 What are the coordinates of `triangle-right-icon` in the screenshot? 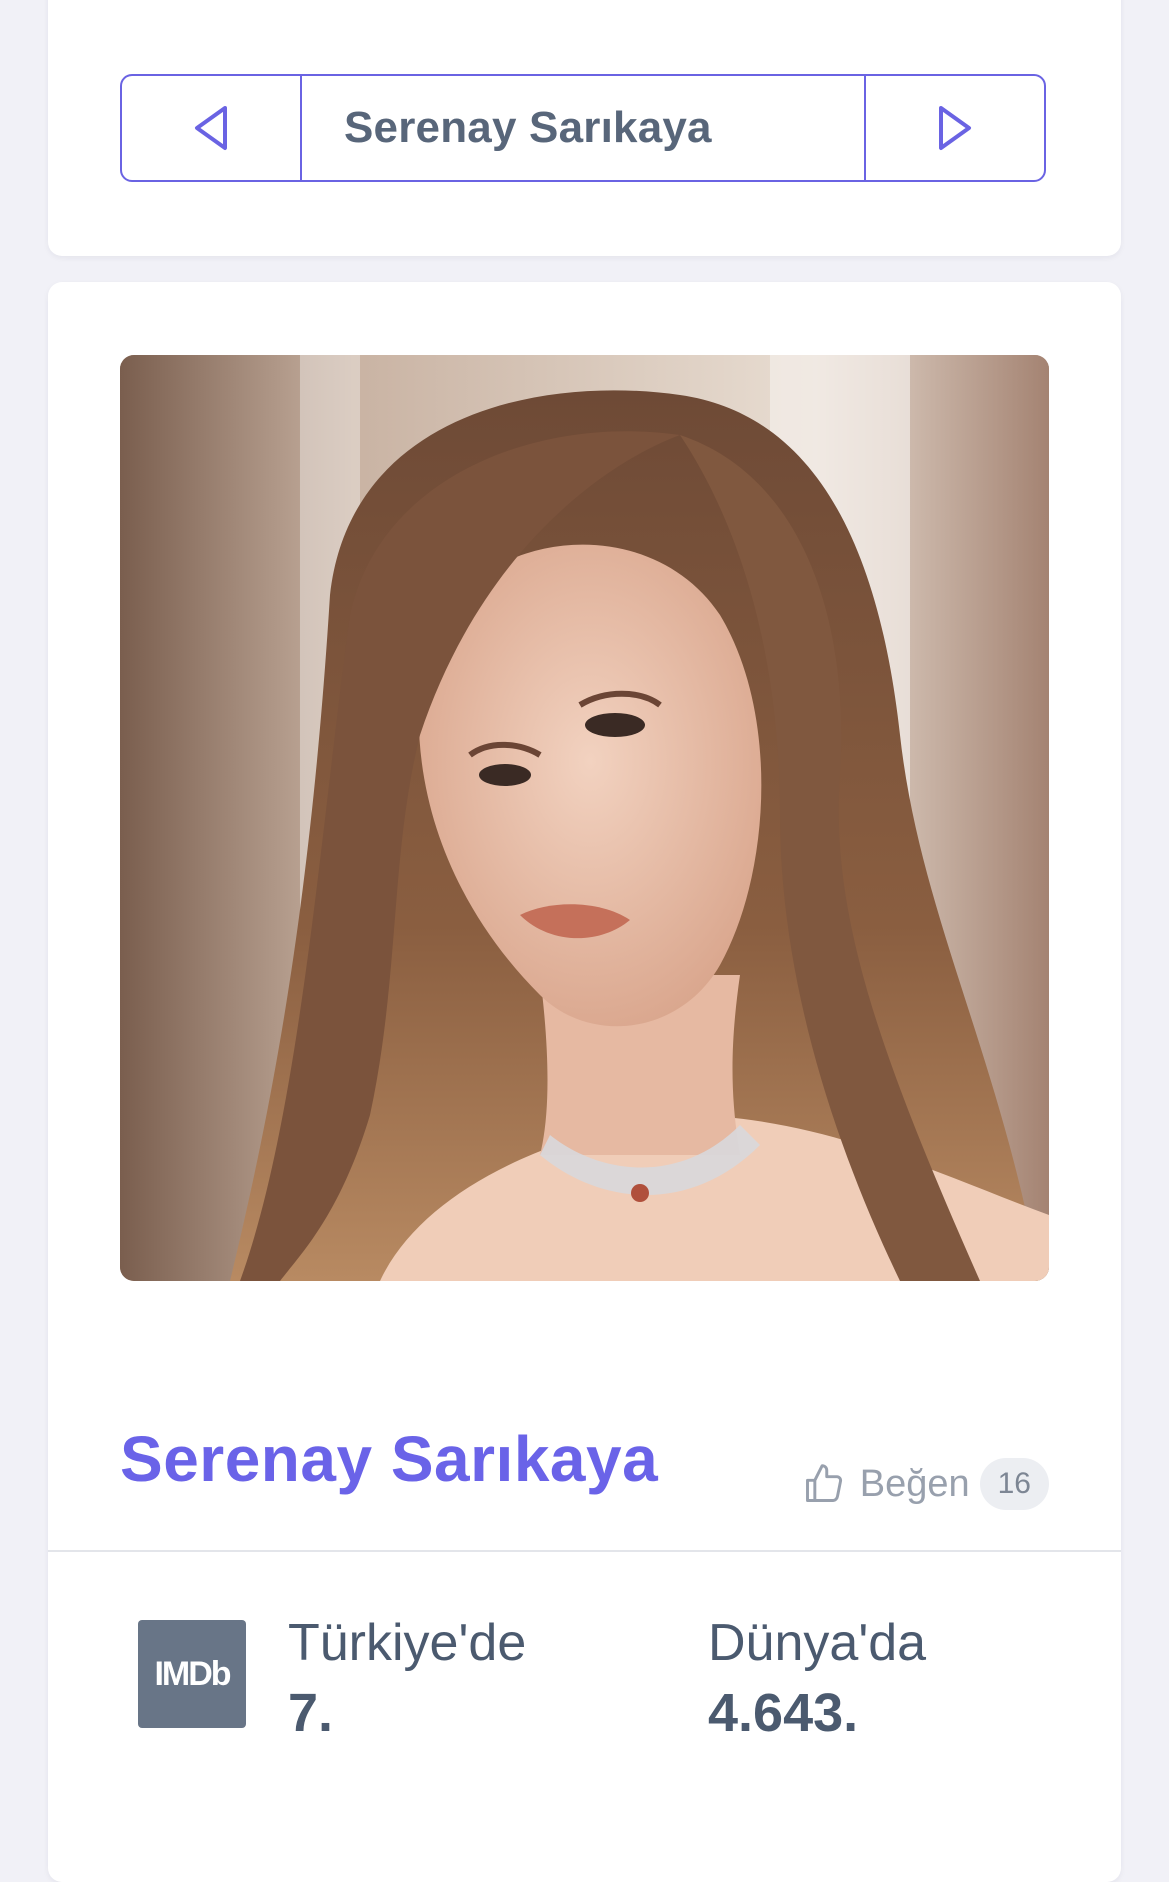 It's located at (955, 128).